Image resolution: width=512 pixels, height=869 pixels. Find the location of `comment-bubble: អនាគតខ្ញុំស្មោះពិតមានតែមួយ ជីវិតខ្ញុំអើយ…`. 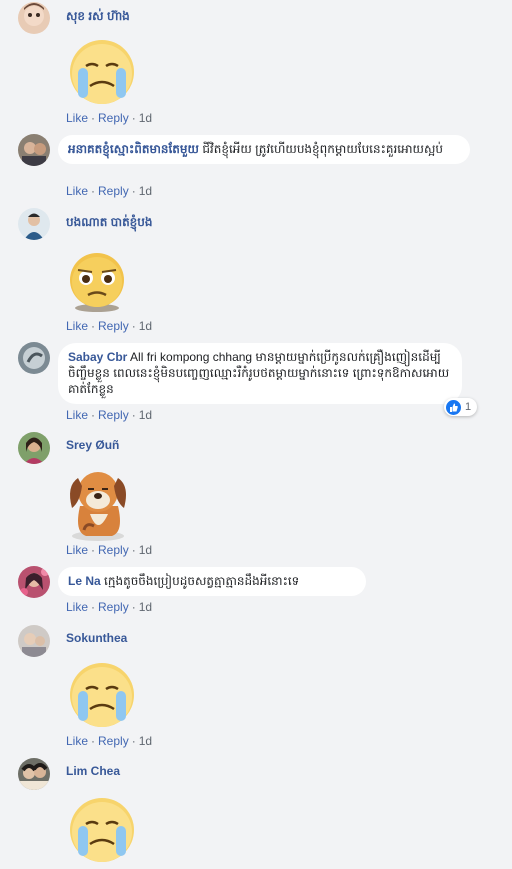

comment-bubble: អនាគតខ្ញុំស្មោះពិតមានតែមួយ ជីវិតខ្ញុំអើយ… is located at coordinates (264, 149).